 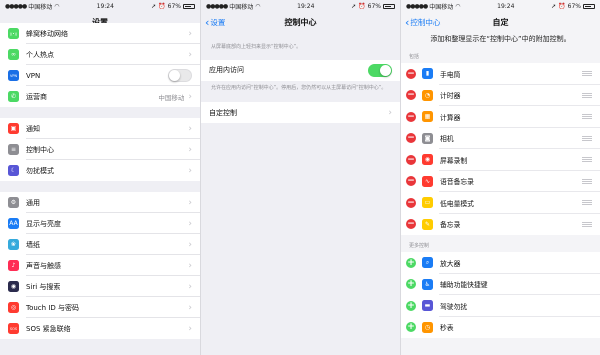 I want to click on alarm-icon: ⏰, so click(x=562, y=6).